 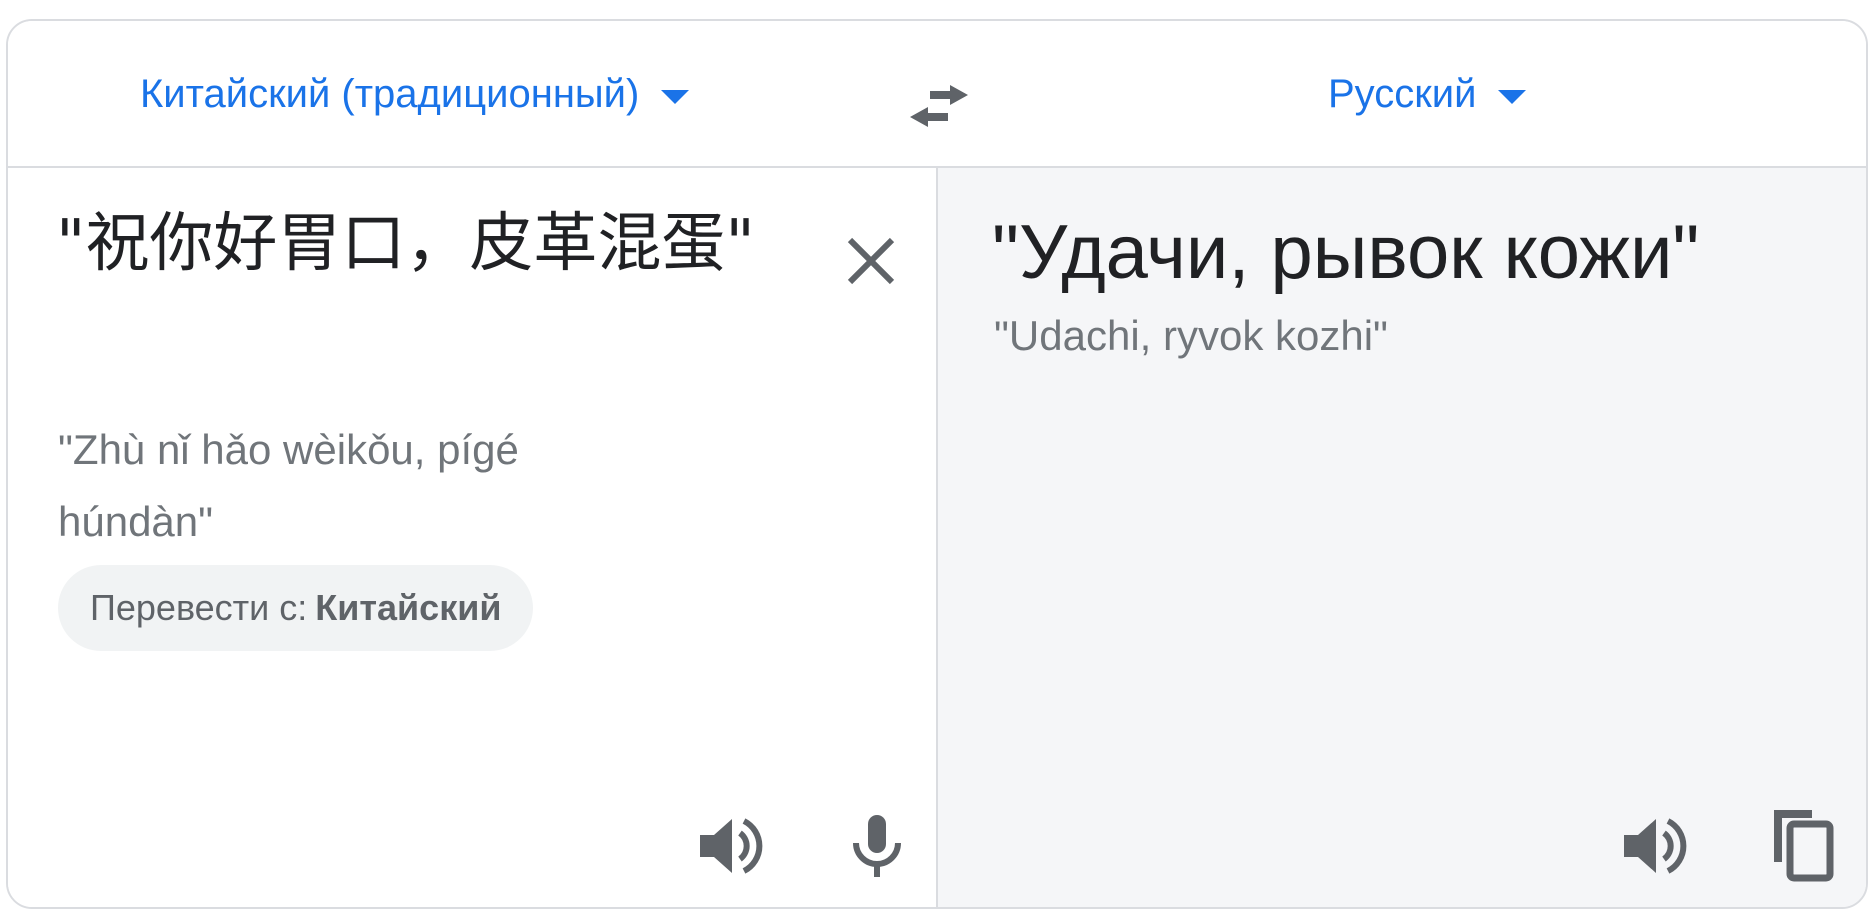 I want to click on translated-text: "Удачи, рывок кожи", so click(x=1346, y=252).